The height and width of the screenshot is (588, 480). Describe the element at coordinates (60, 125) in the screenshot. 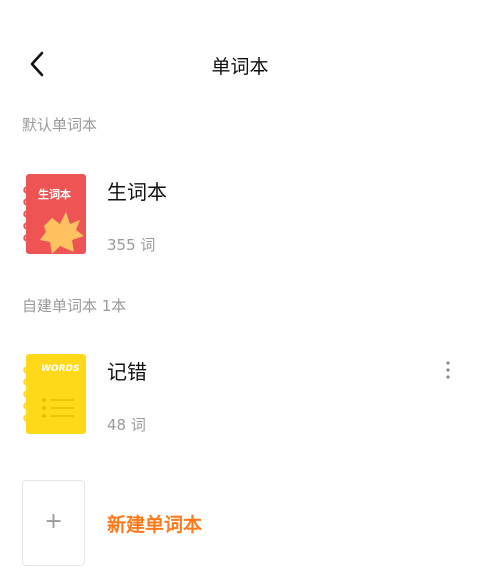

I see `section-default-label: 默认单词本` at that location.